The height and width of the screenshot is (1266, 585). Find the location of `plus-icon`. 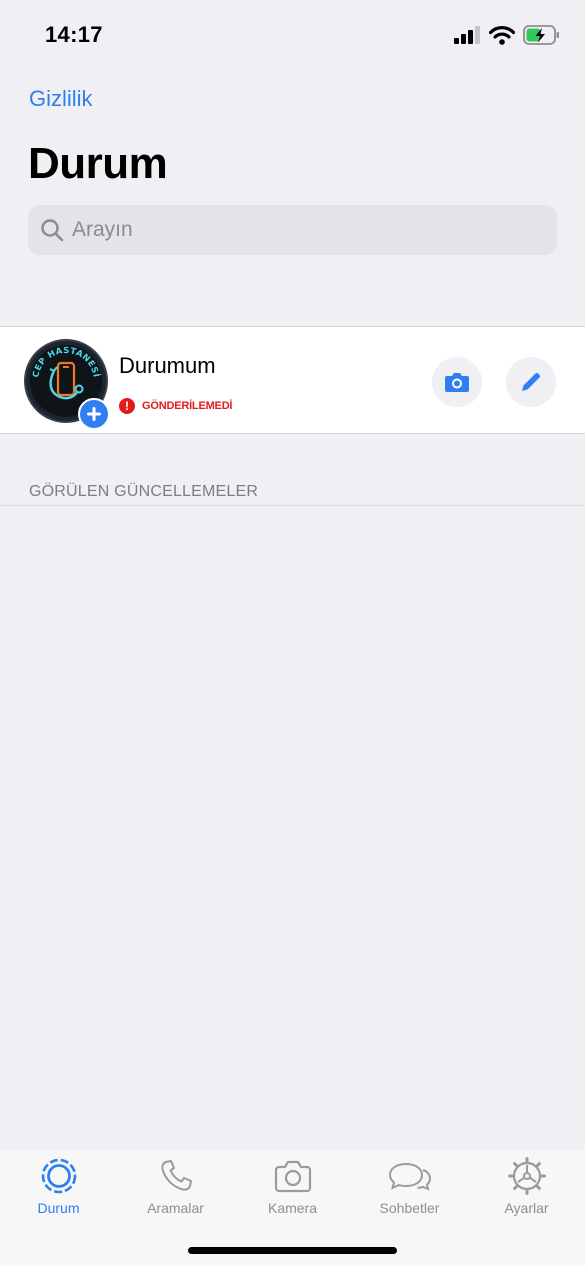

plus-icon is located at coordinates (94, 414).